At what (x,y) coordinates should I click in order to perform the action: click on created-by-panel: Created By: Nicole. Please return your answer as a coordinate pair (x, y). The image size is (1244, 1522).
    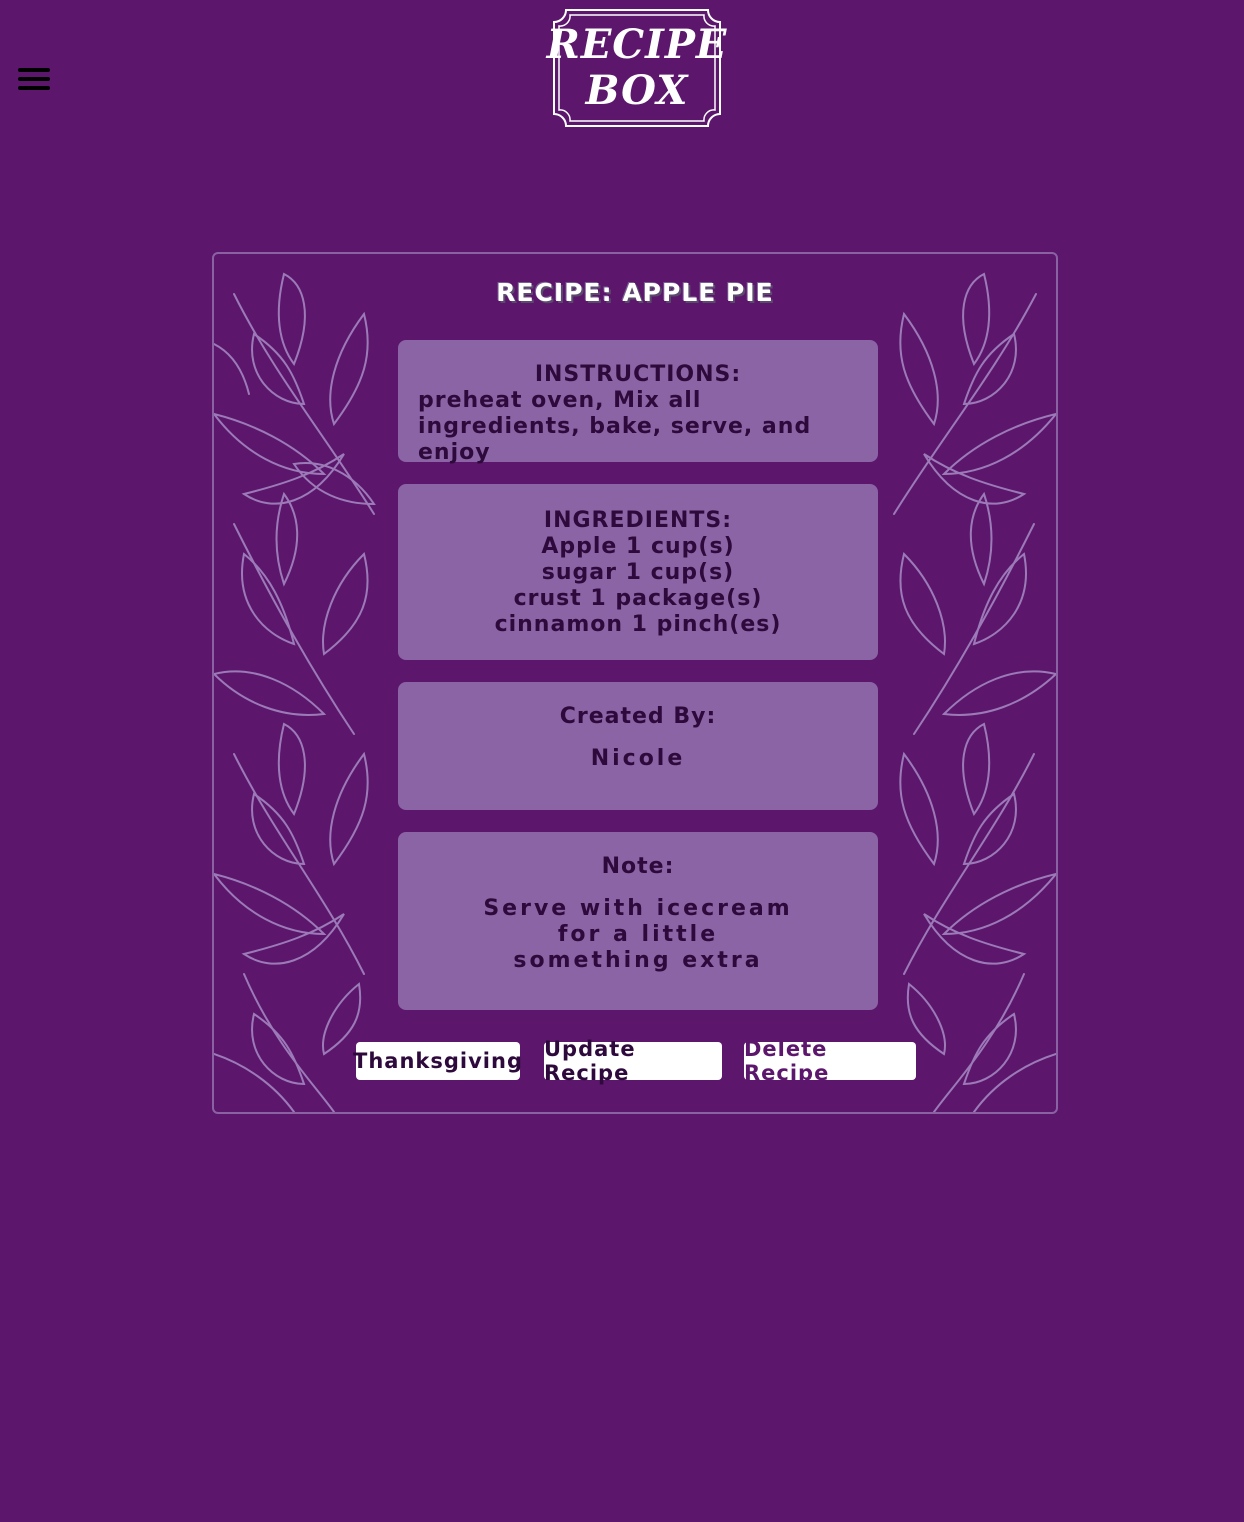
    Looking at the image, I should click on (638, 746).